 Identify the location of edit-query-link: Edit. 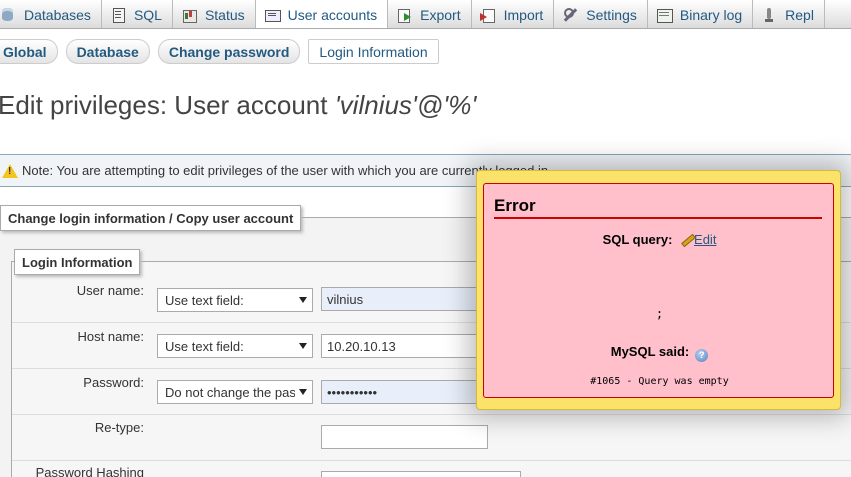
(698, 239).